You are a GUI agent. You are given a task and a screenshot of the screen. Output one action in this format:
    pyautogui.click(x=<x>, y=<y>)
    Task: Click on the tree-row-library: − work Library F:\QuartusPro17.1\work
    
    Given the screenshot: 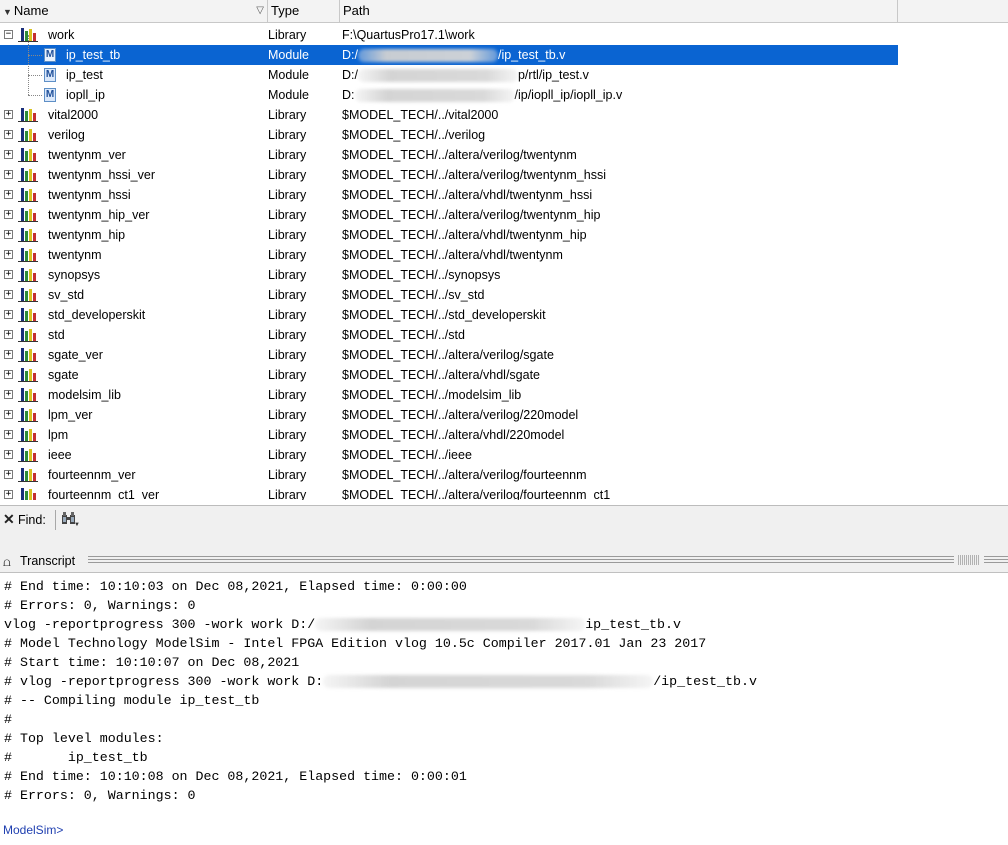 What is the action you would take?
    pyautogui.click(x=449, y=35)
    